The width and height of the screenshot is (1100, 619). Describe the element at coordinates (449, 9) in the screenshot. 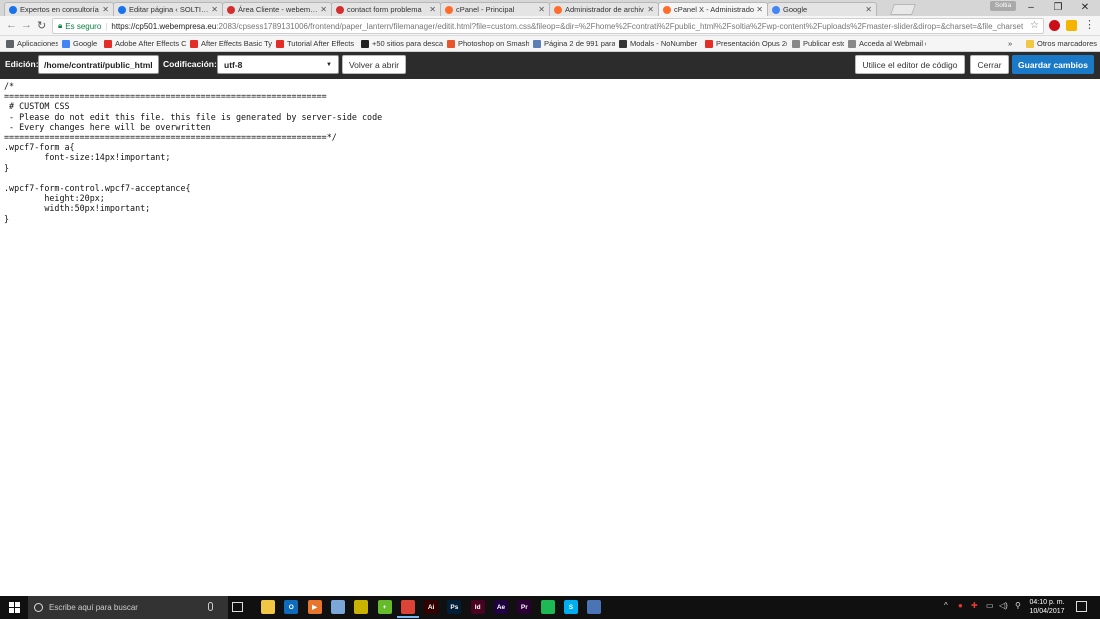

I see `tab-favicon-icon` at that location.